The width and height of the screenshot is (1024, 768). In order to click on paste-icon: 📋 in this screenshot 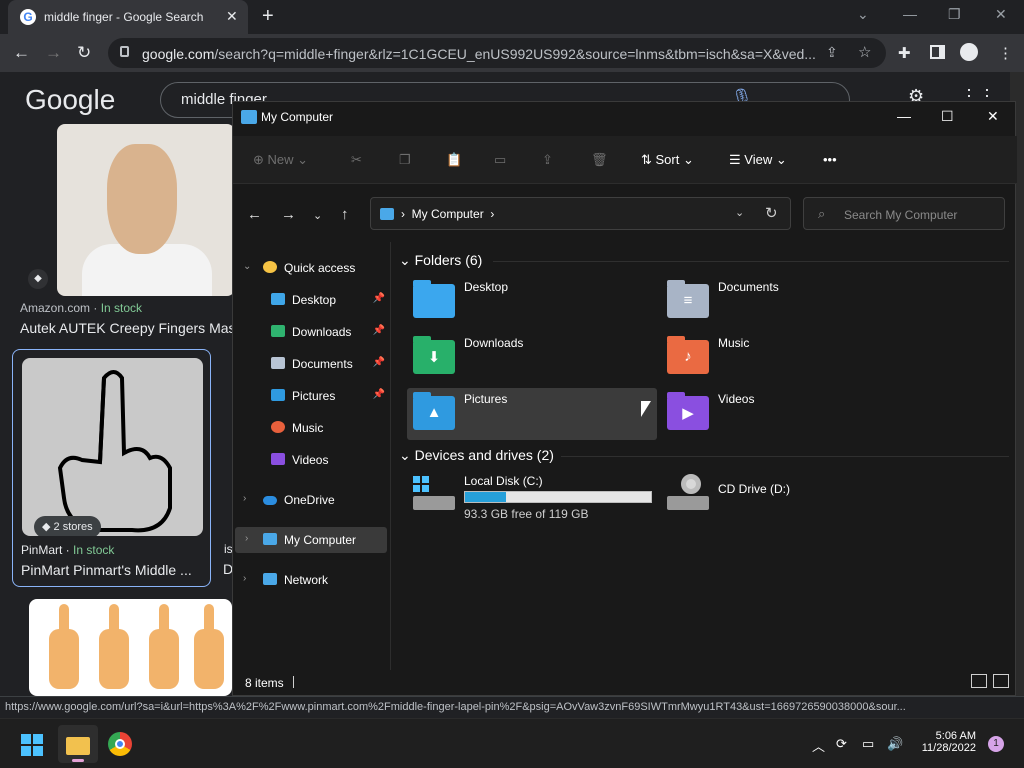, I will do `click(454, 160)`.